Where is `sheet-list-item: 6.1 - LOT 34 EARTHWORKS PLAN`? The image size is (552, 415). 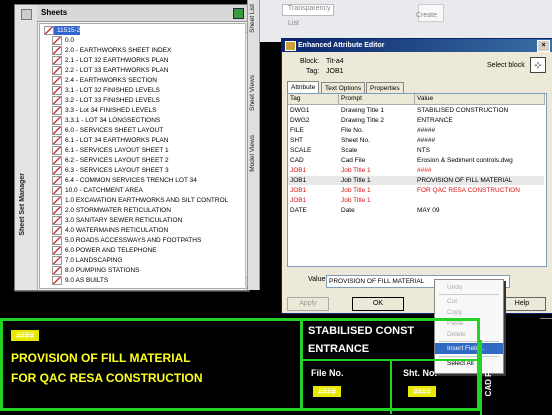
sheet-list-item: 6.1 - LOT 34 EARTHWORKS PLAN is located at coordinates (110, 140).